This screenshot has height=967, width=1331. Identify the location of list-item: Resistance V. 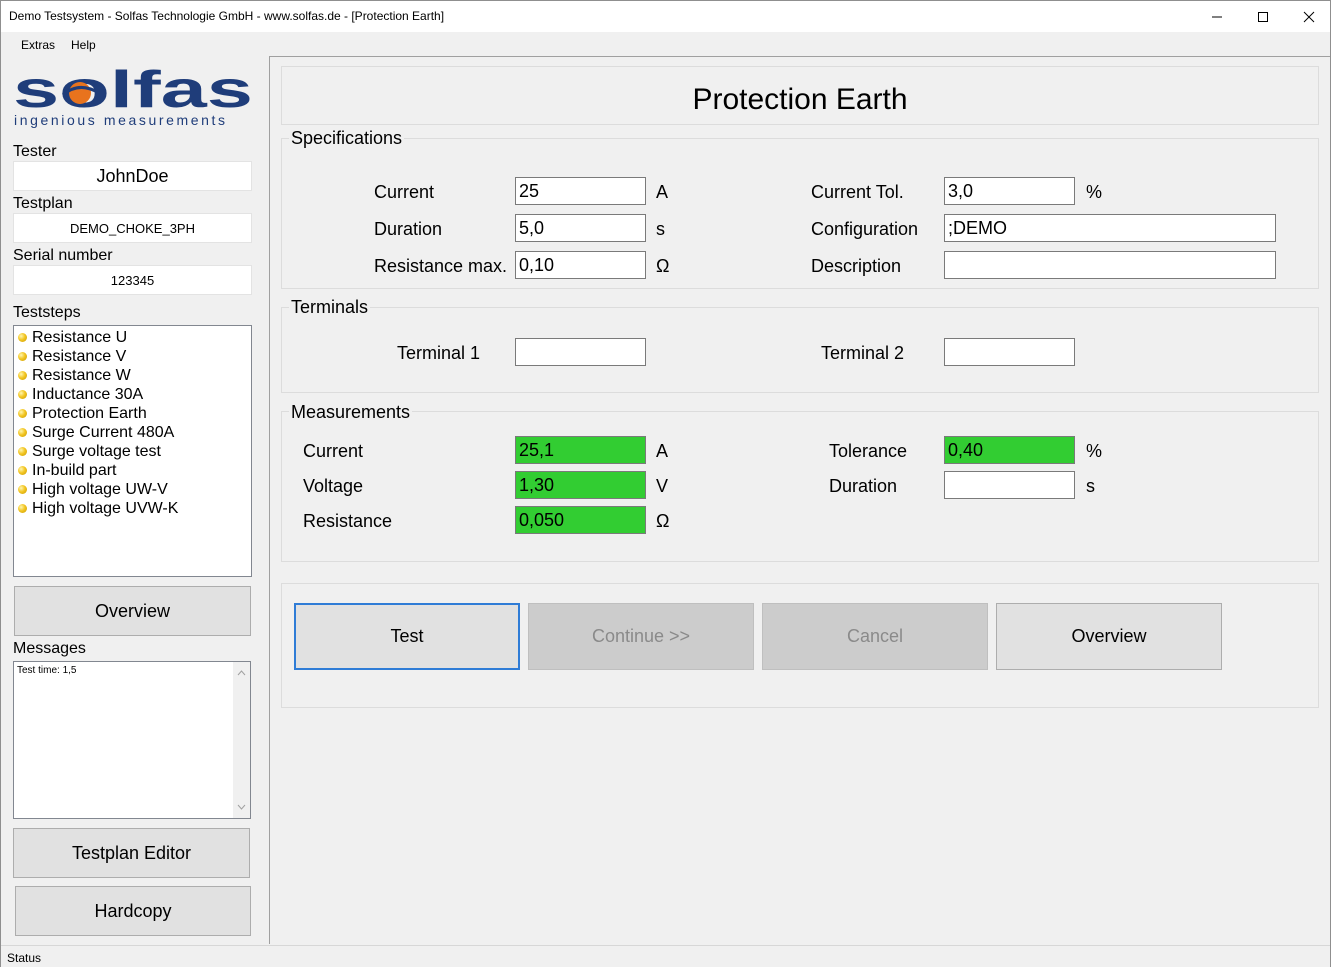
(132, 356).